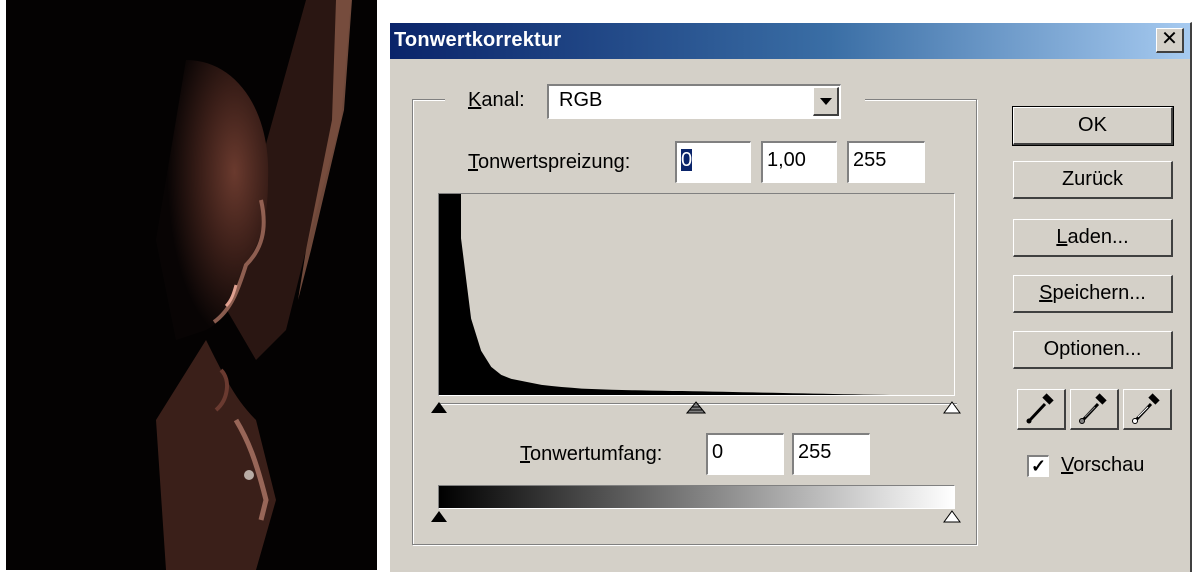 The width and height of the screenshot is (1193, 572). I want to click on preview-checkbox: ✓, so click(1038, 466).